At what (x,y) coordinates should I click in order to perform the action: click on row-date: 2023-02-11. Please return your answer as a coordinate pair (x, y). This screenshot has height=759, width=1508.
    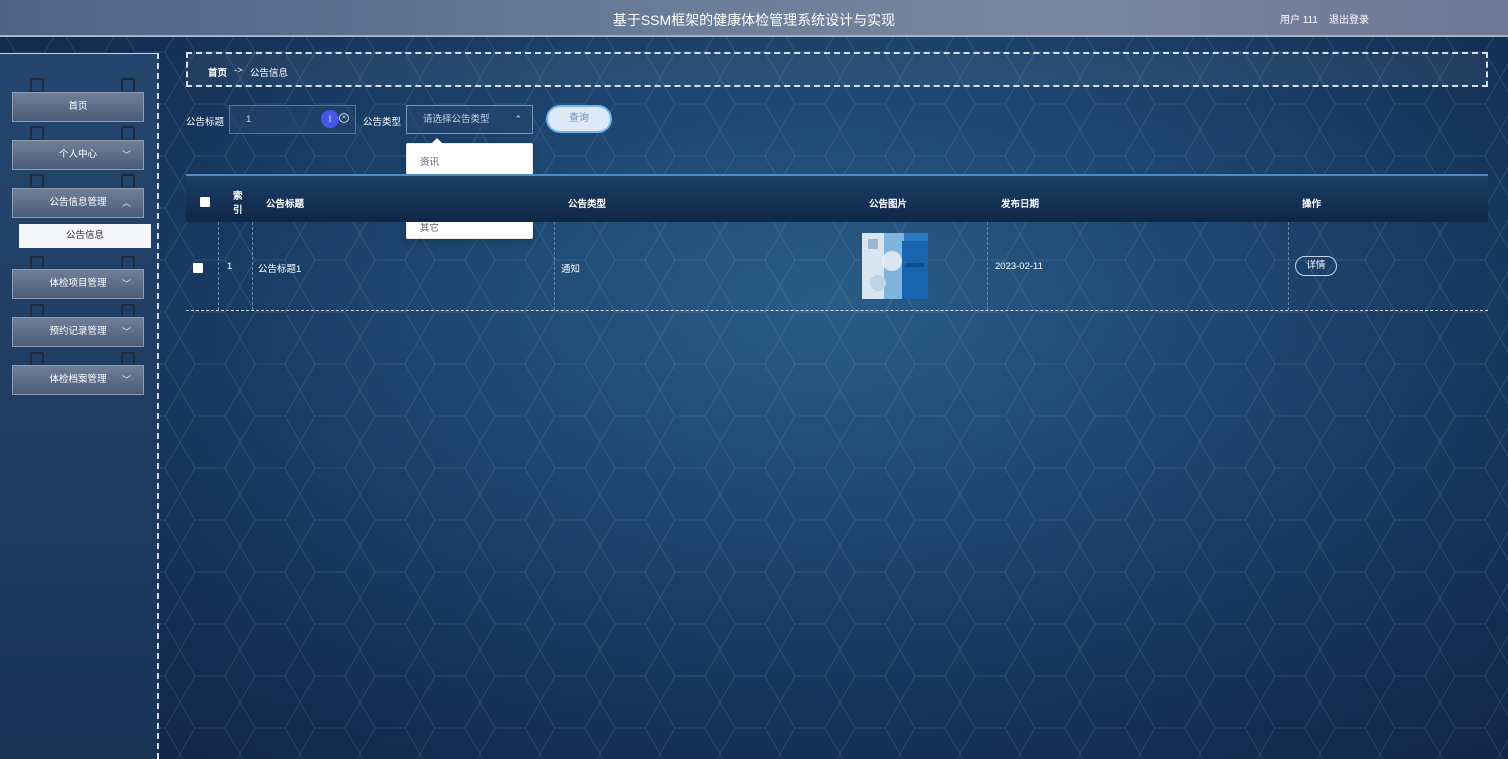
    Looking at the image, I should click on (1019, 266).